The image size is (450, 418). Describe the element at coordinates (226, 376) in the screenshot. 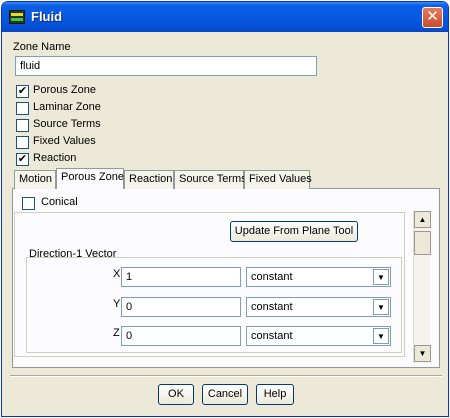

I see `divider` at that location.